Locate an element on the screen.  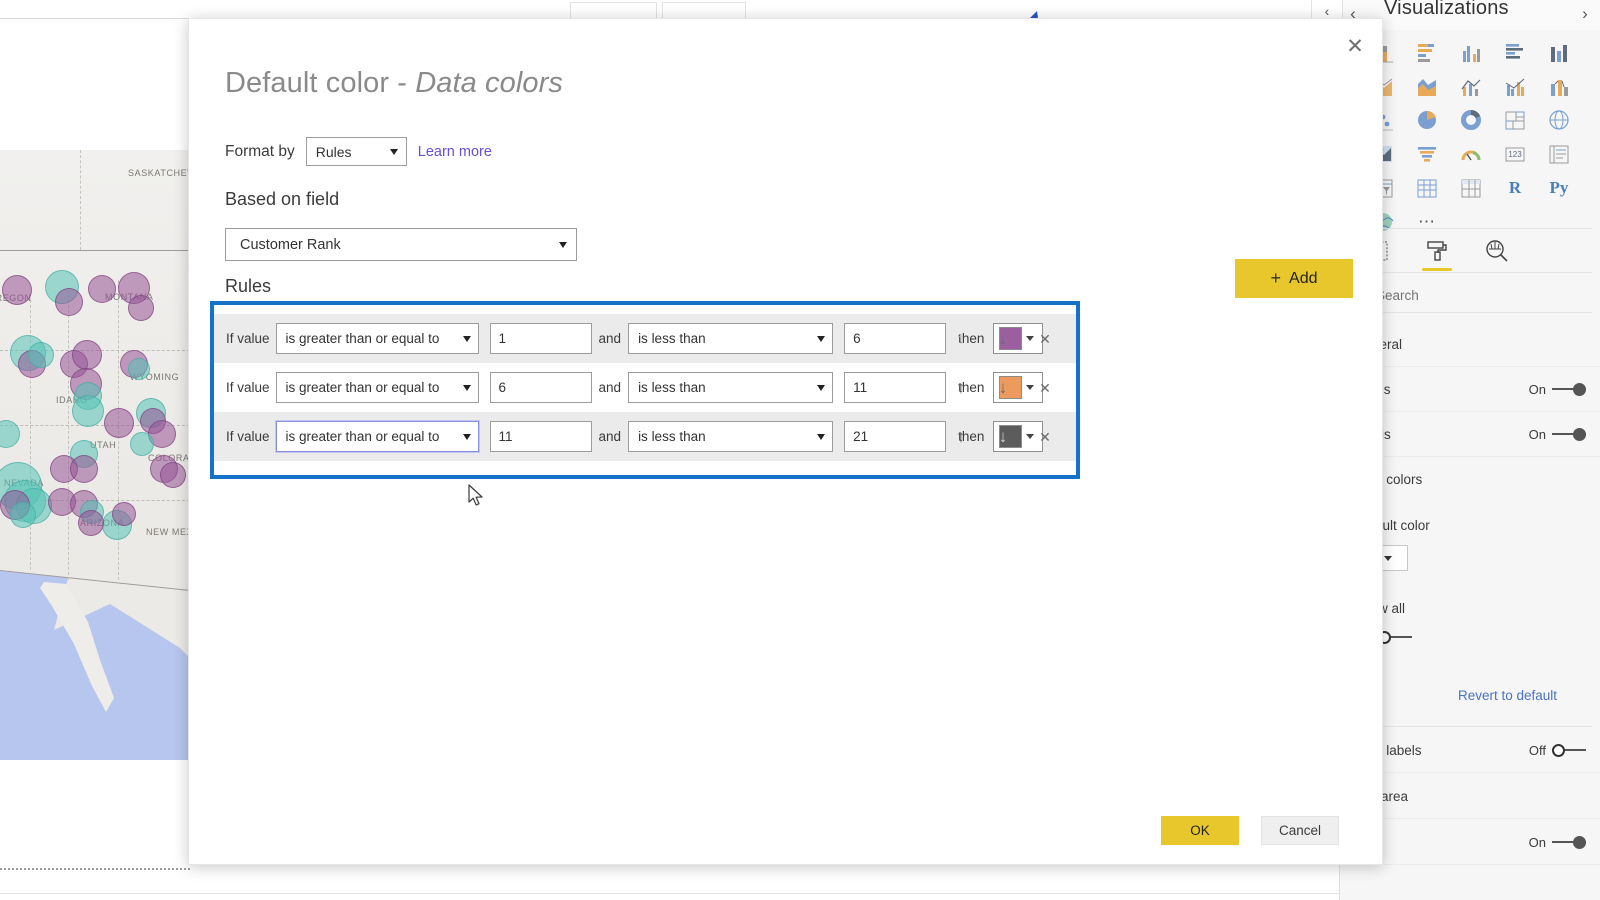
donut-chart-icon is located at coordinates (1471, 120).